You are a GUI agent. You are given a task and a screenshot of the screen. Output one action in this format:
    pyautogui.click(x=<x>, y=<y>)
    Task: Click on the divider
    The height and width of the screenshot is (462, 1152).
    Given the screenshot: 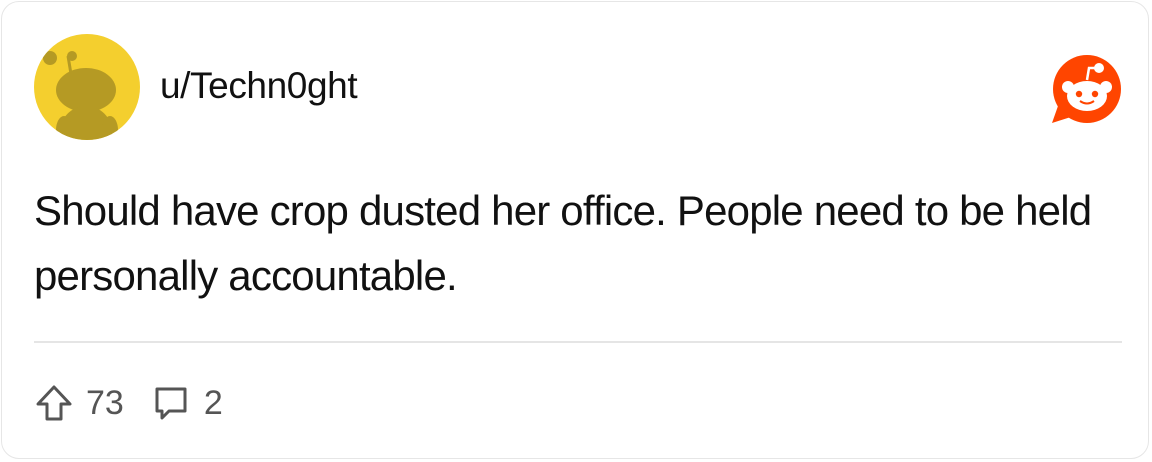 What is the action you would take?
    pyautogui.click(x=578, y=342)
    